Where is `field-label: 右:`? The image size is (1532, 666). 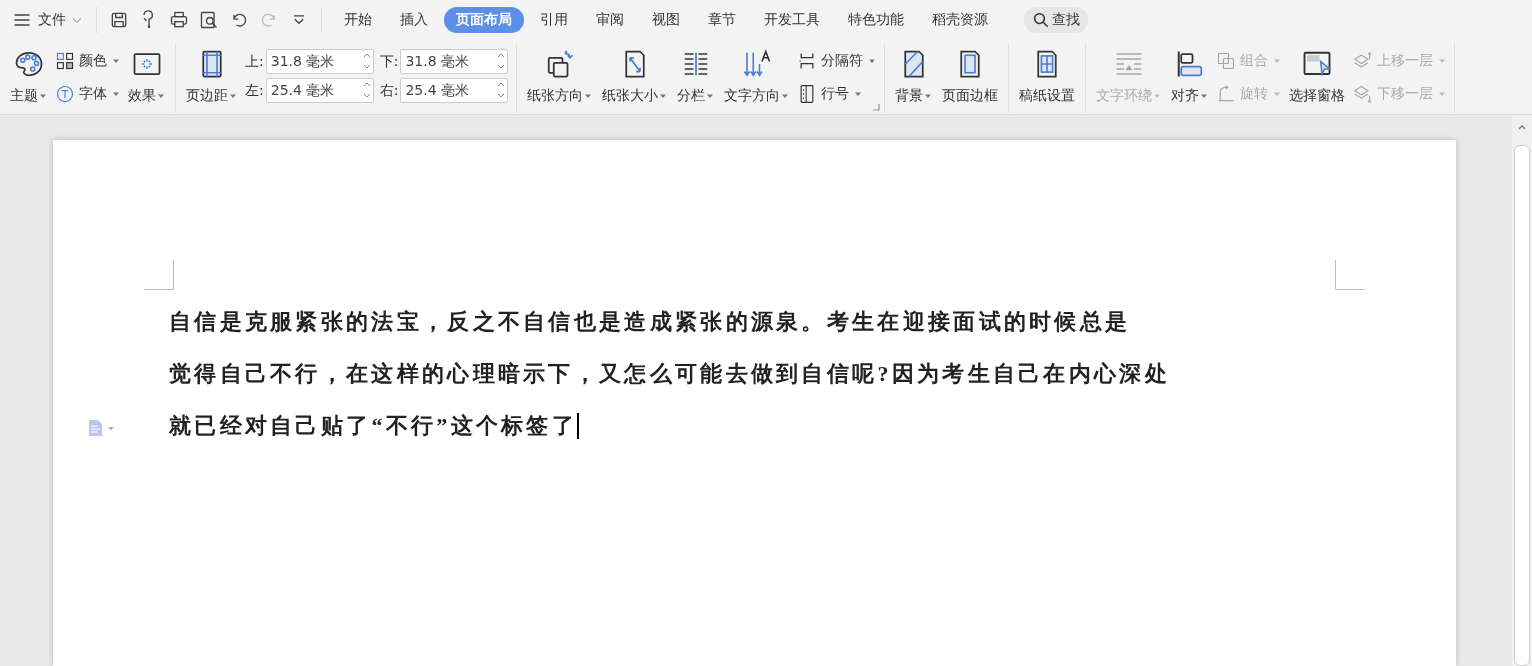 field-label: 右: is located at coordinates (389, 90).